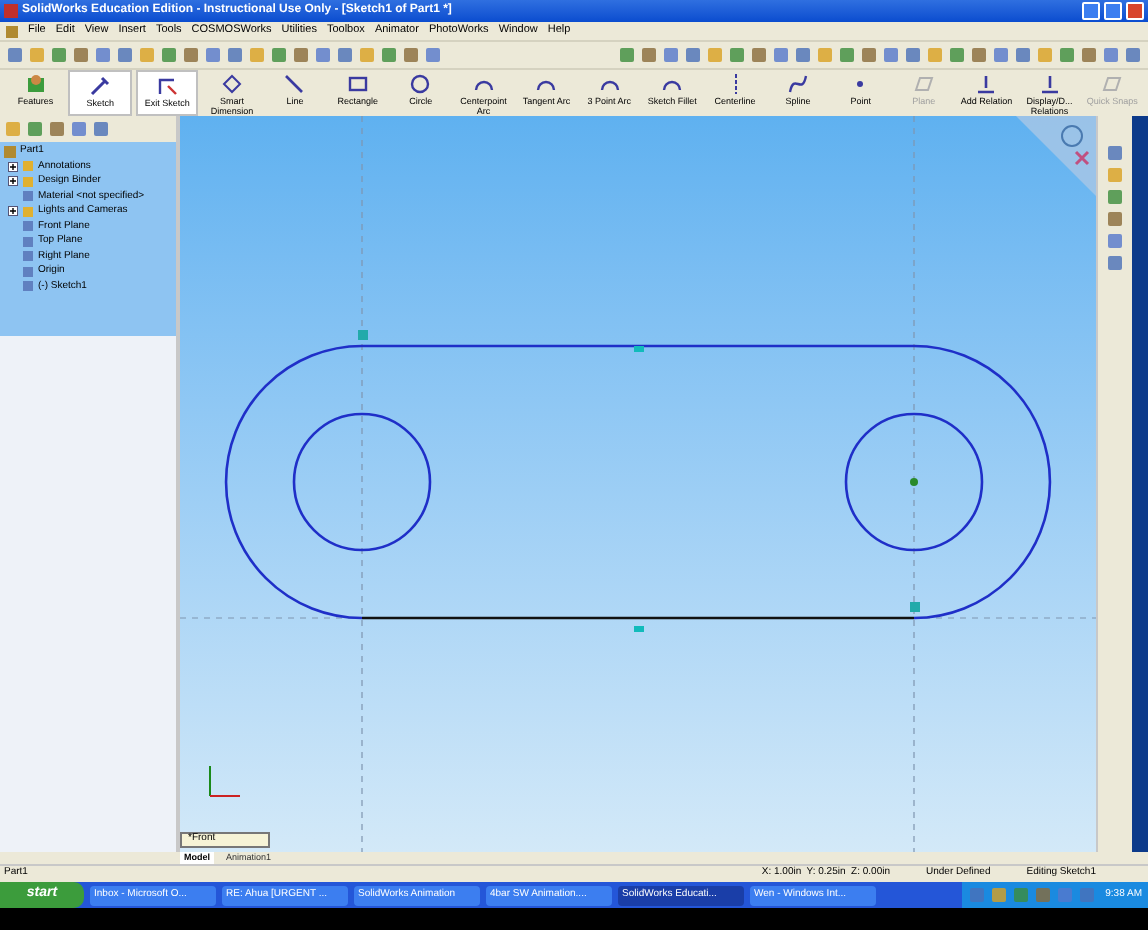 The width and height of the screenshot is (1148, 930). Describe the element at coordinates (1135, 11) in the screenshot. I see `close-button` at that location.